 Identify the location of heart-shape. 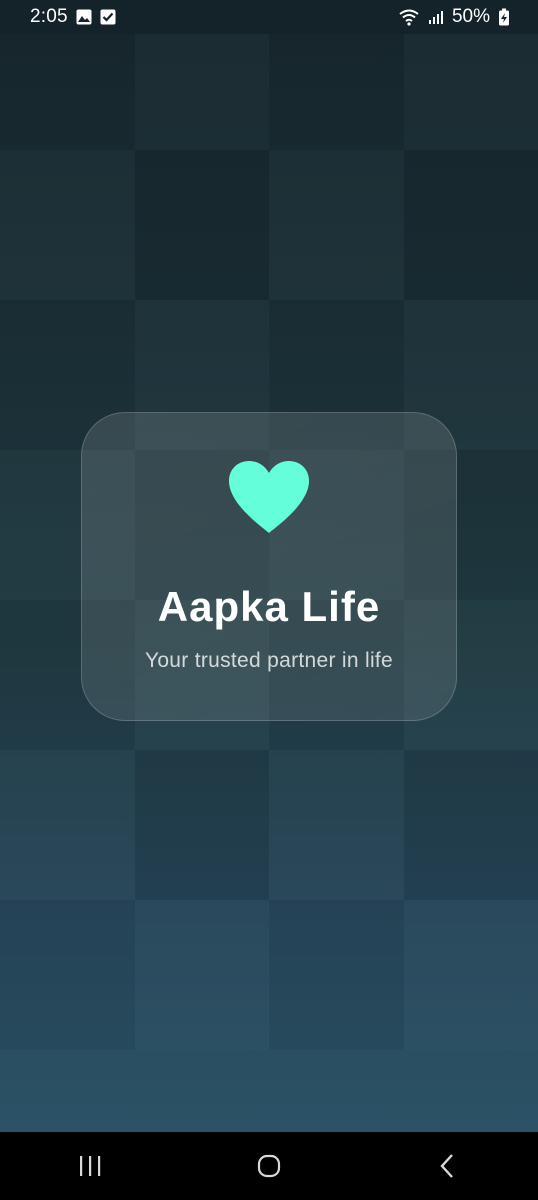
(269, 497).